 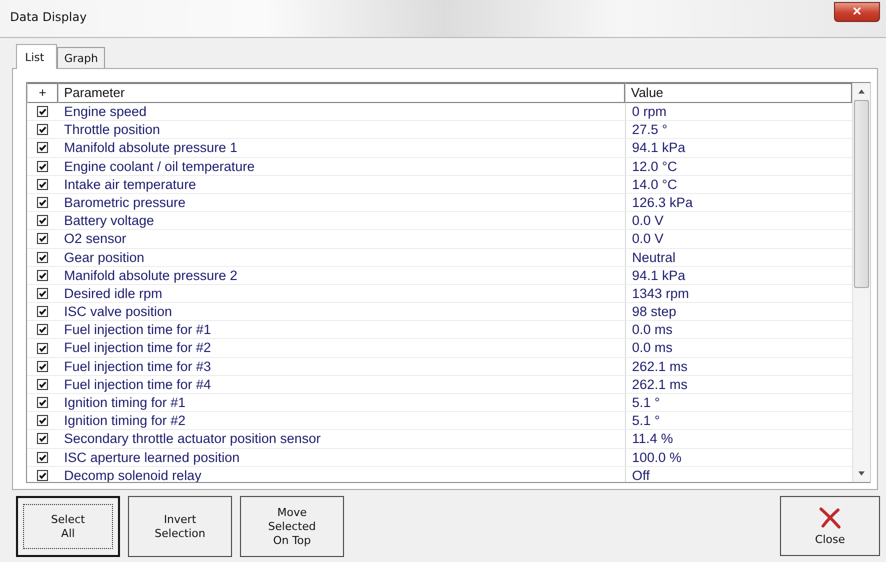 What do you see at coordinates (159, 166) in the screenshot?
I see `parameter-cell-text: Engine coolant / oil temperature` at bounding box center [159, 166].